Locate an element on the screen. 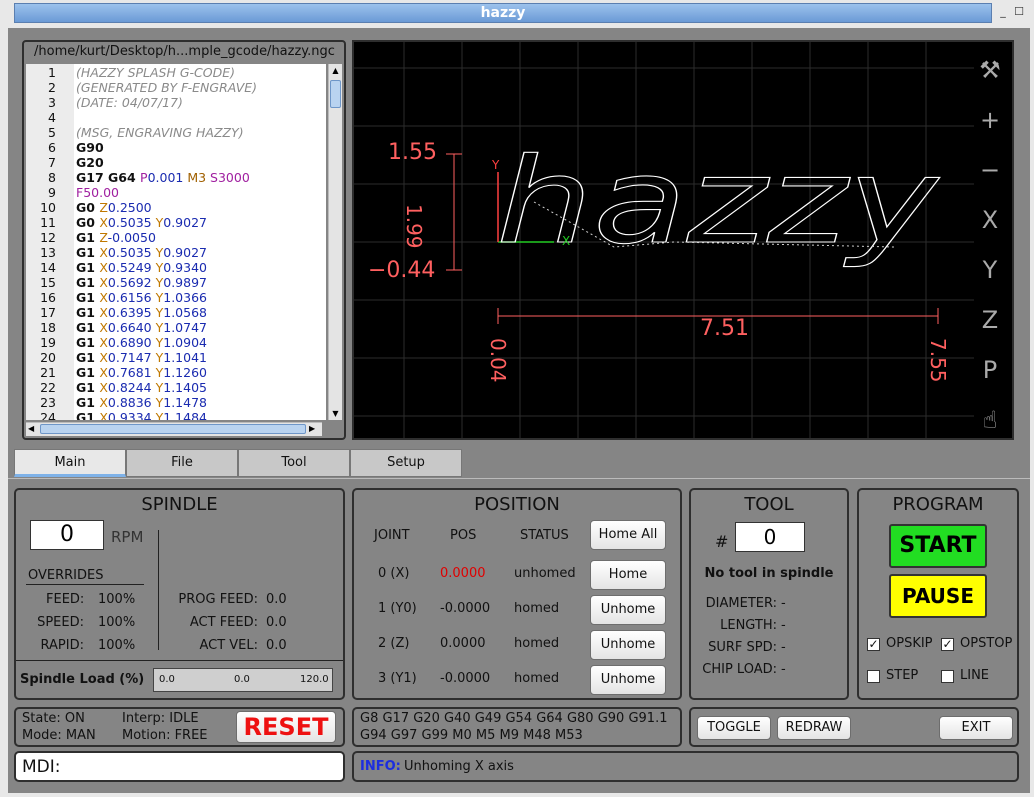  spindle-load-bar: 0.0 0.0 120.0 is located at coordinates (243, 680).